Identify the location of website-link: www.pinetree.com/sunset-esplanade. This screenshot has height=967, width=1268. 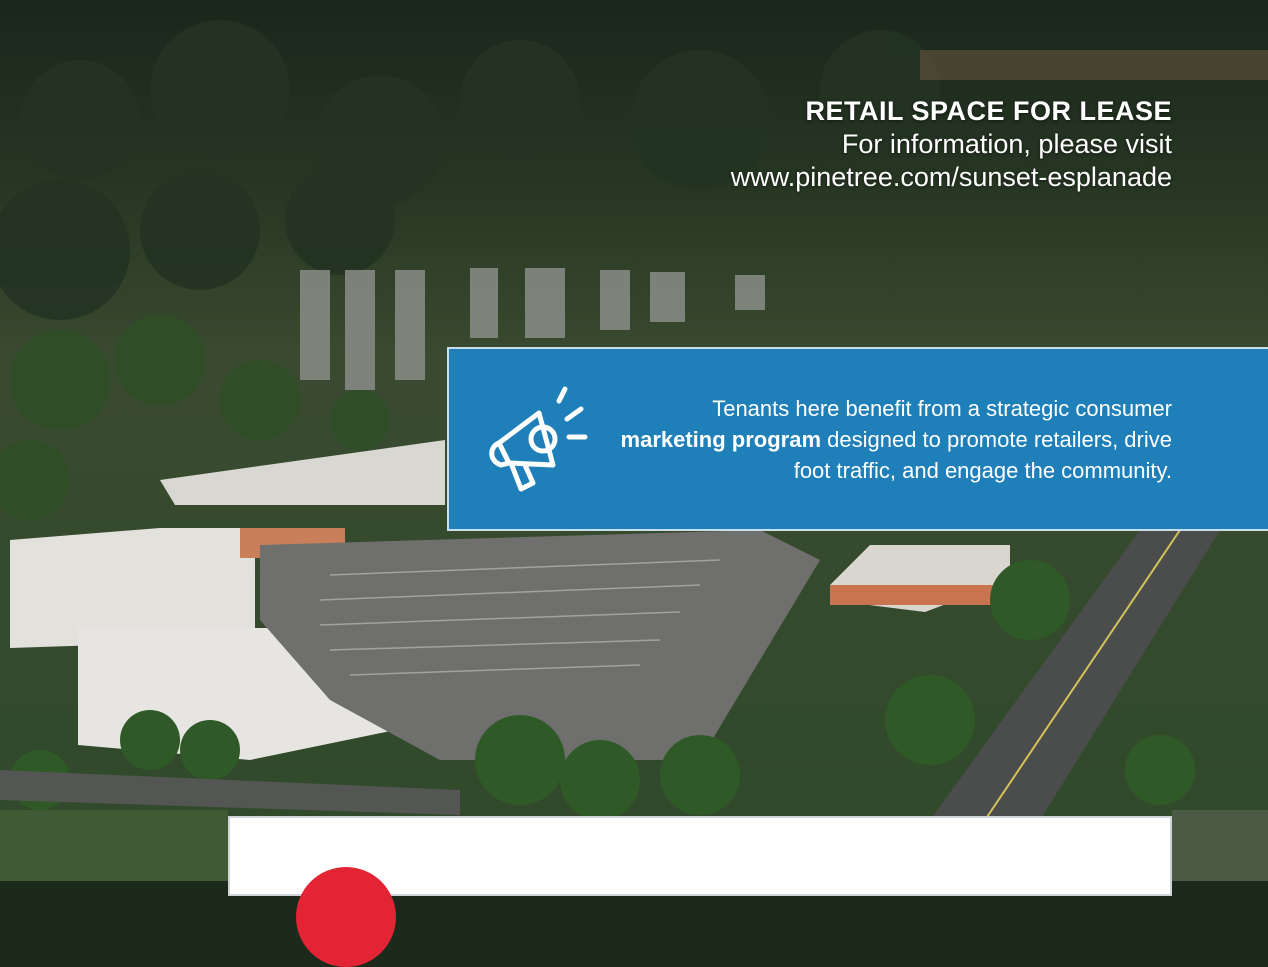
(951, 177).